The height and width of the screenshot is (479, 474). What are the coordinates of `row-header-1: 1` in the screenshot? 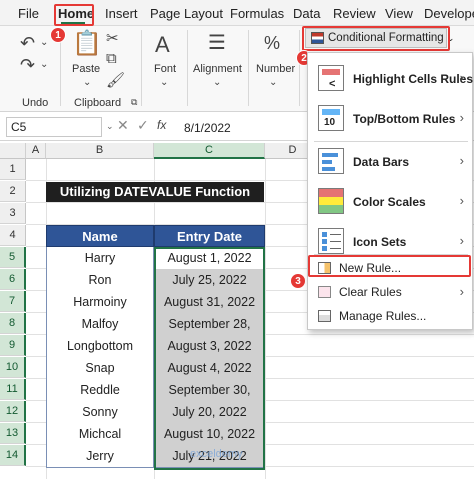 It's located at (13, 169).